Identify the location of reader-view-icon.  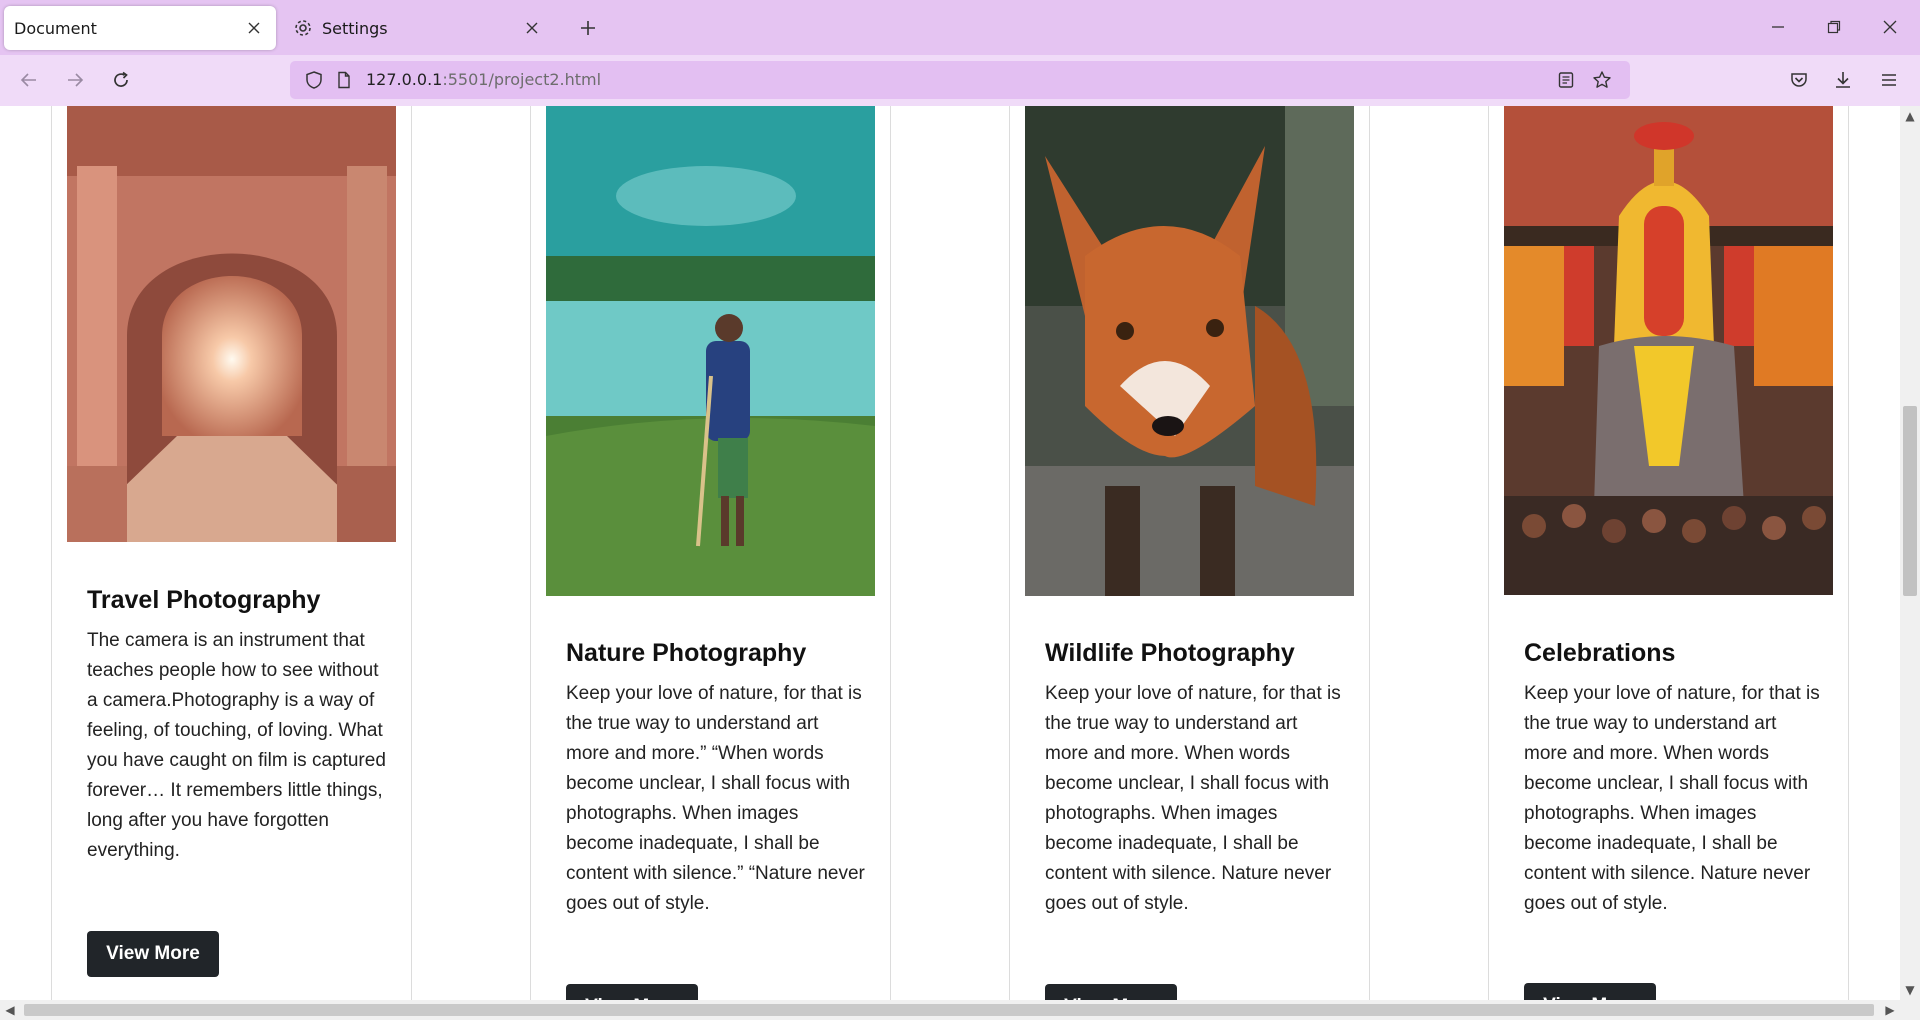
(1566, 80).